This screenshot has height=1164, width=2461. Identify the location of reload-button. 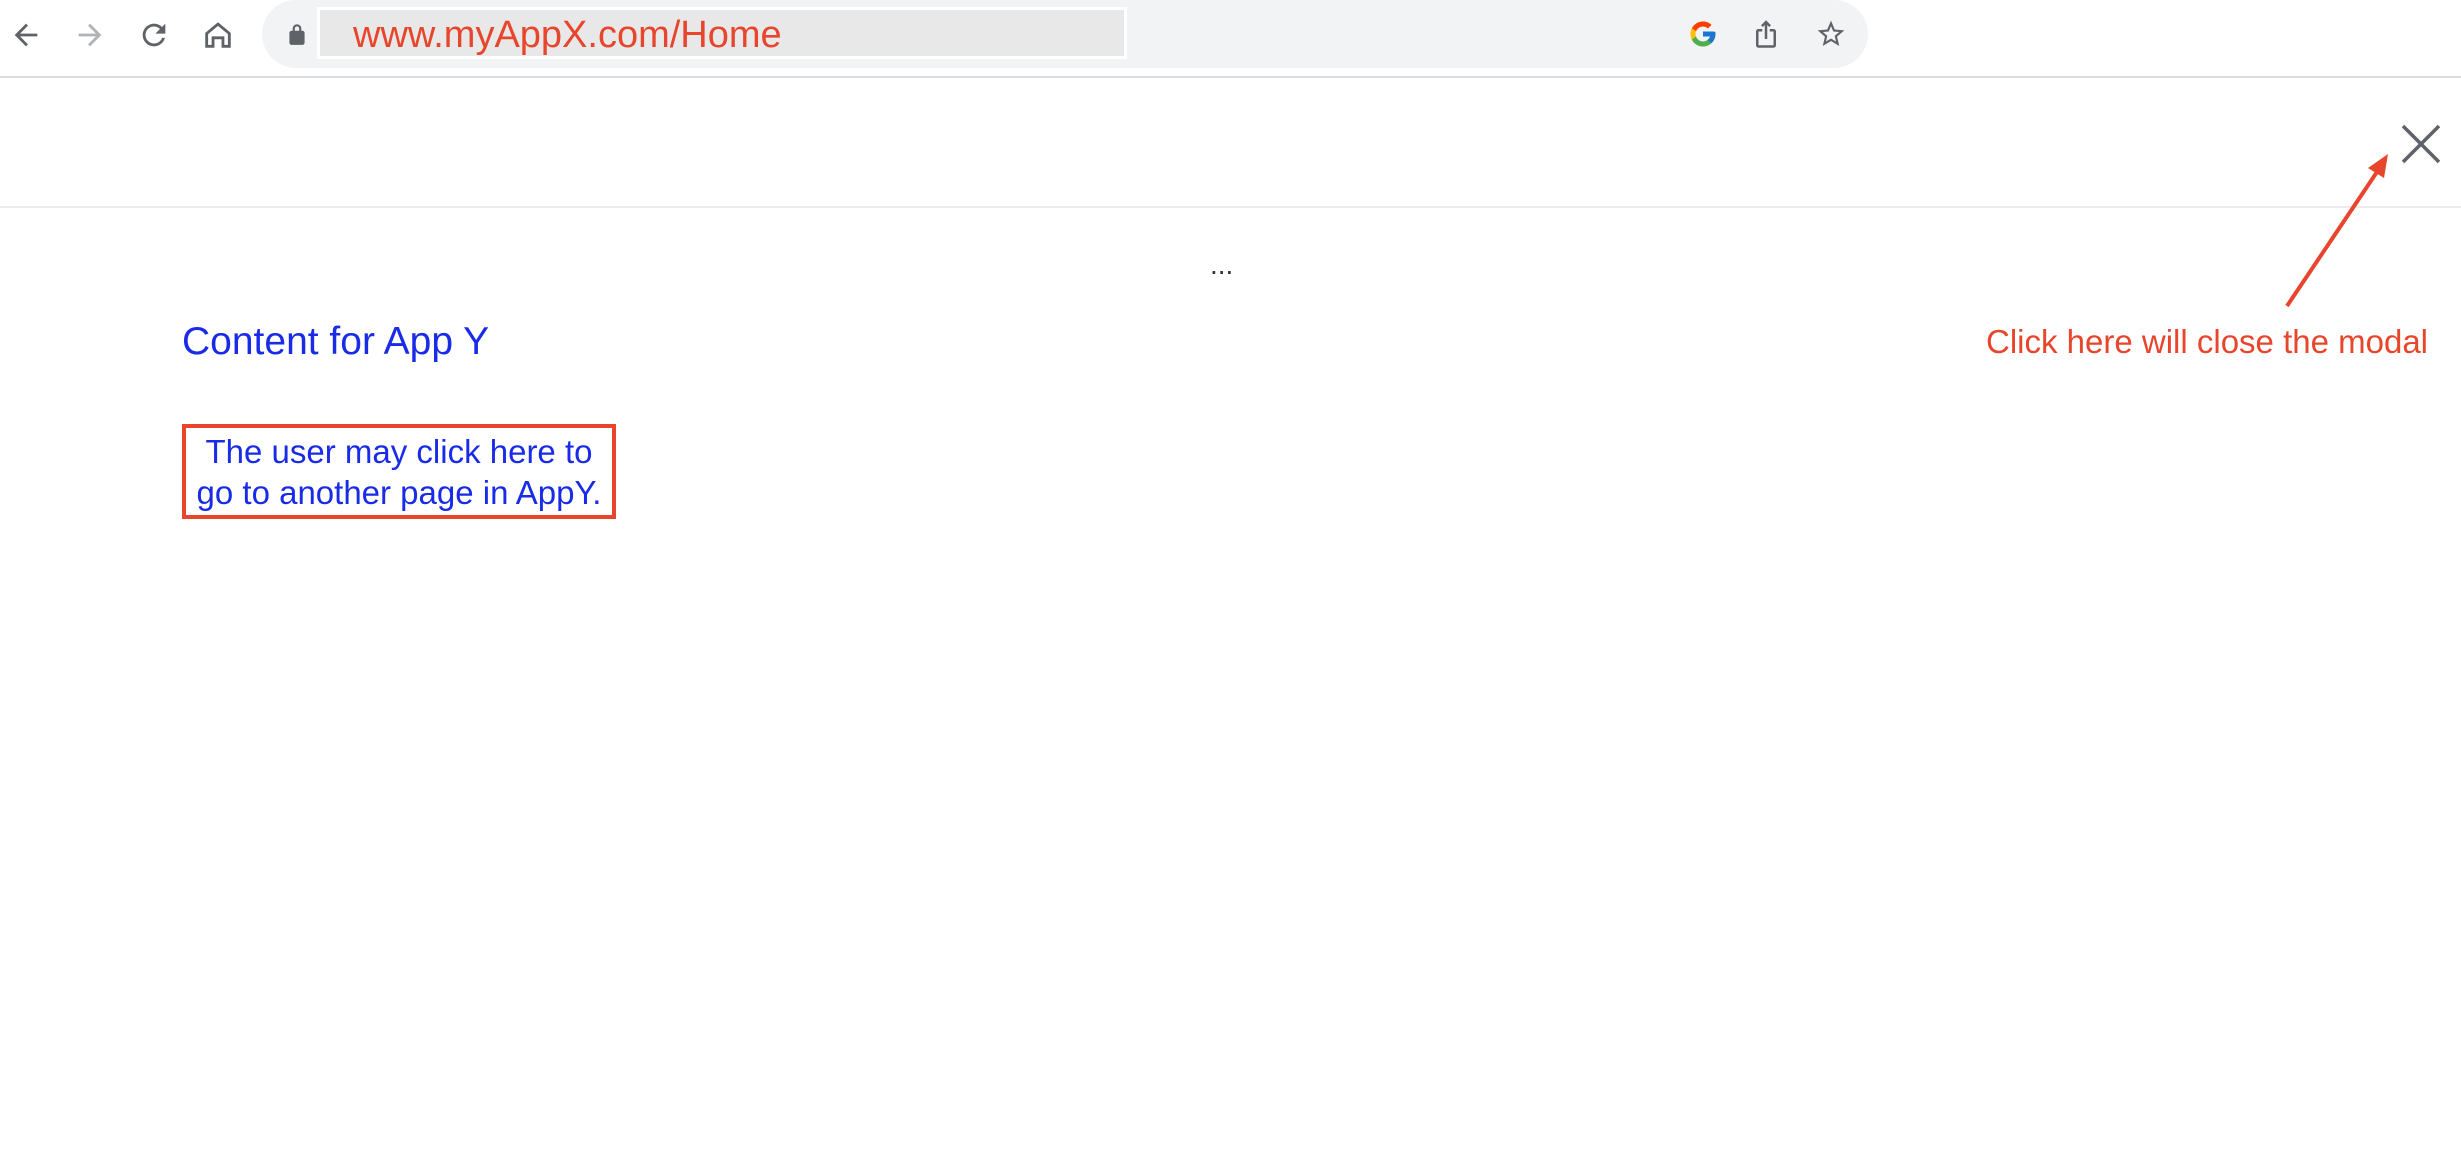
(154, 35).